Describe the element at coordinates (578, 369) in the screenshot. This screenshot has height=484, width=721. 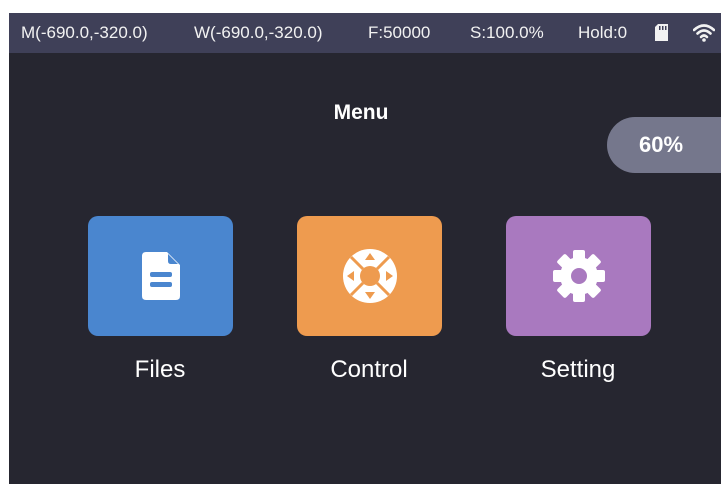
I see `setting-label: Setting` at that location.